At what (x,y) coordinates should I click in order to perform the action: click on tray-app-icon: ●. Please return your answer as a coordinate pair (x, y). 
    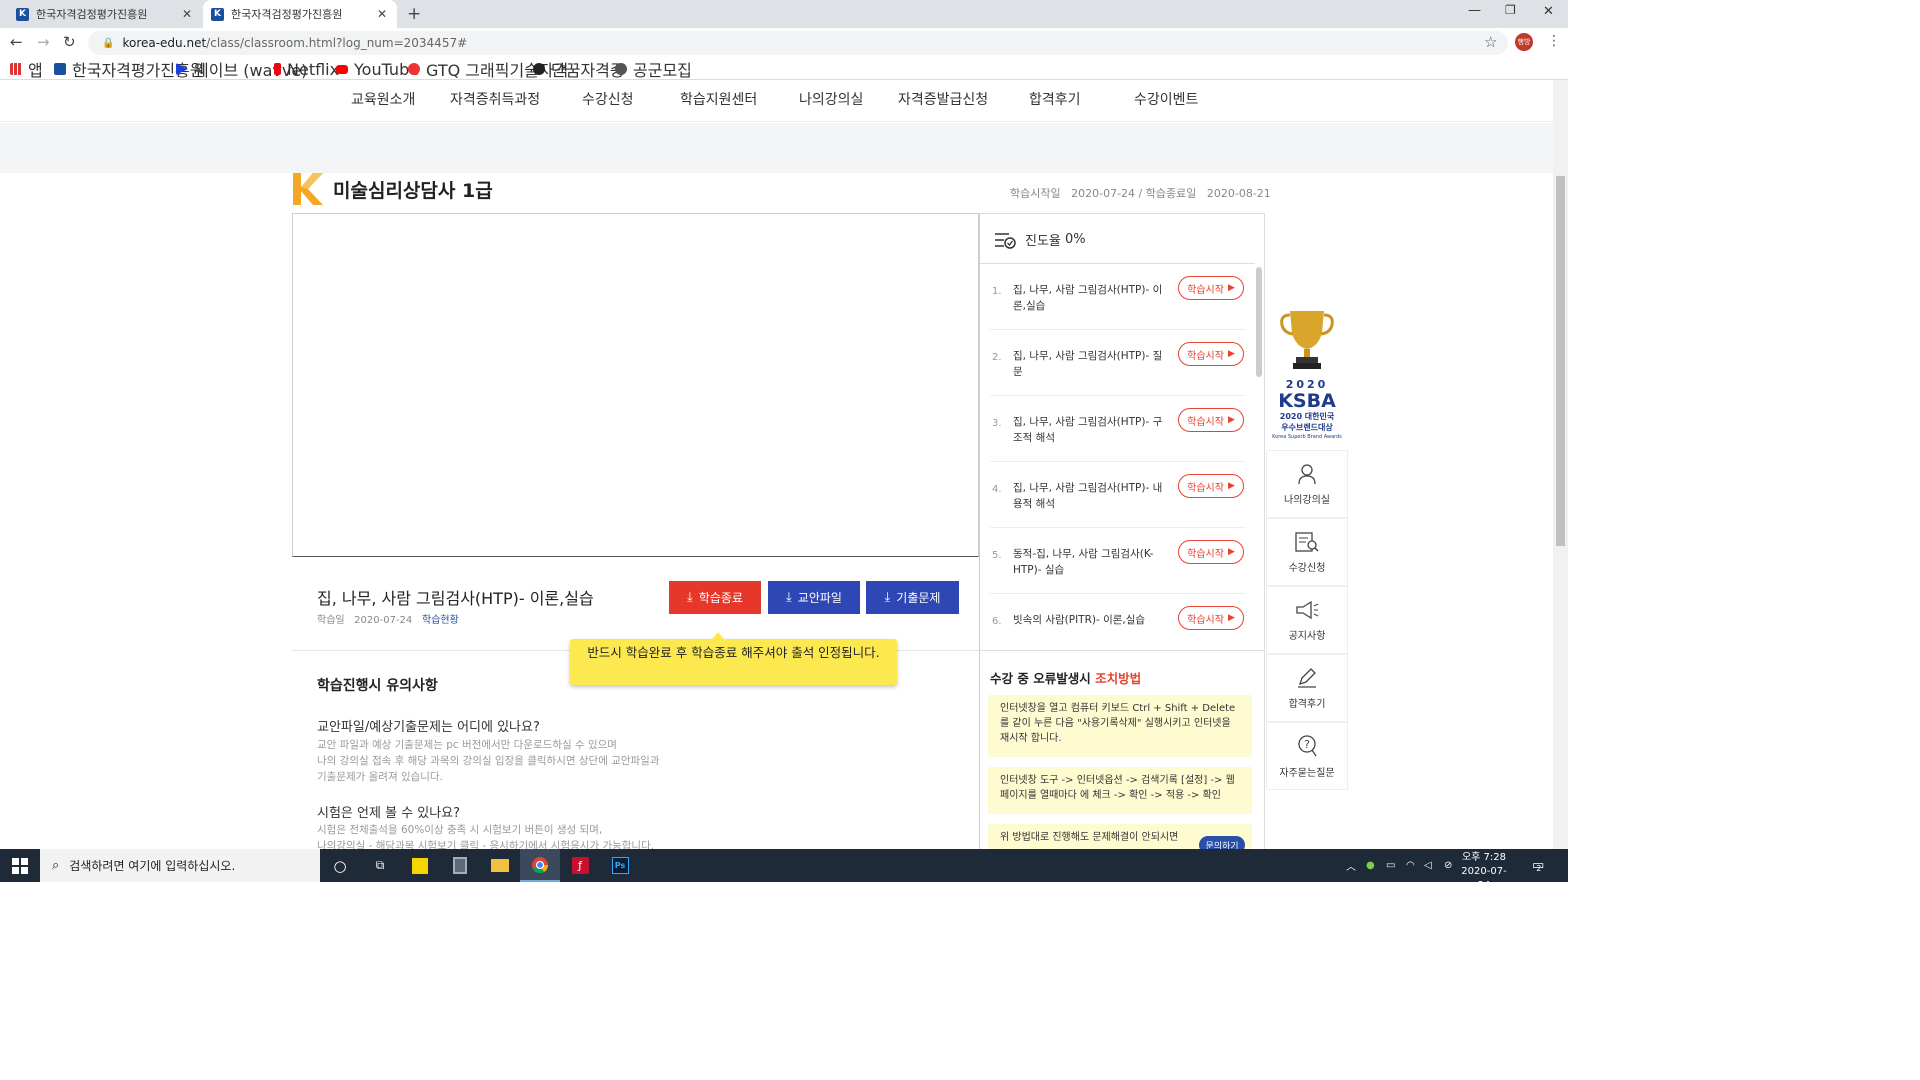
    Looking at the image, I should click on (1370, 865).